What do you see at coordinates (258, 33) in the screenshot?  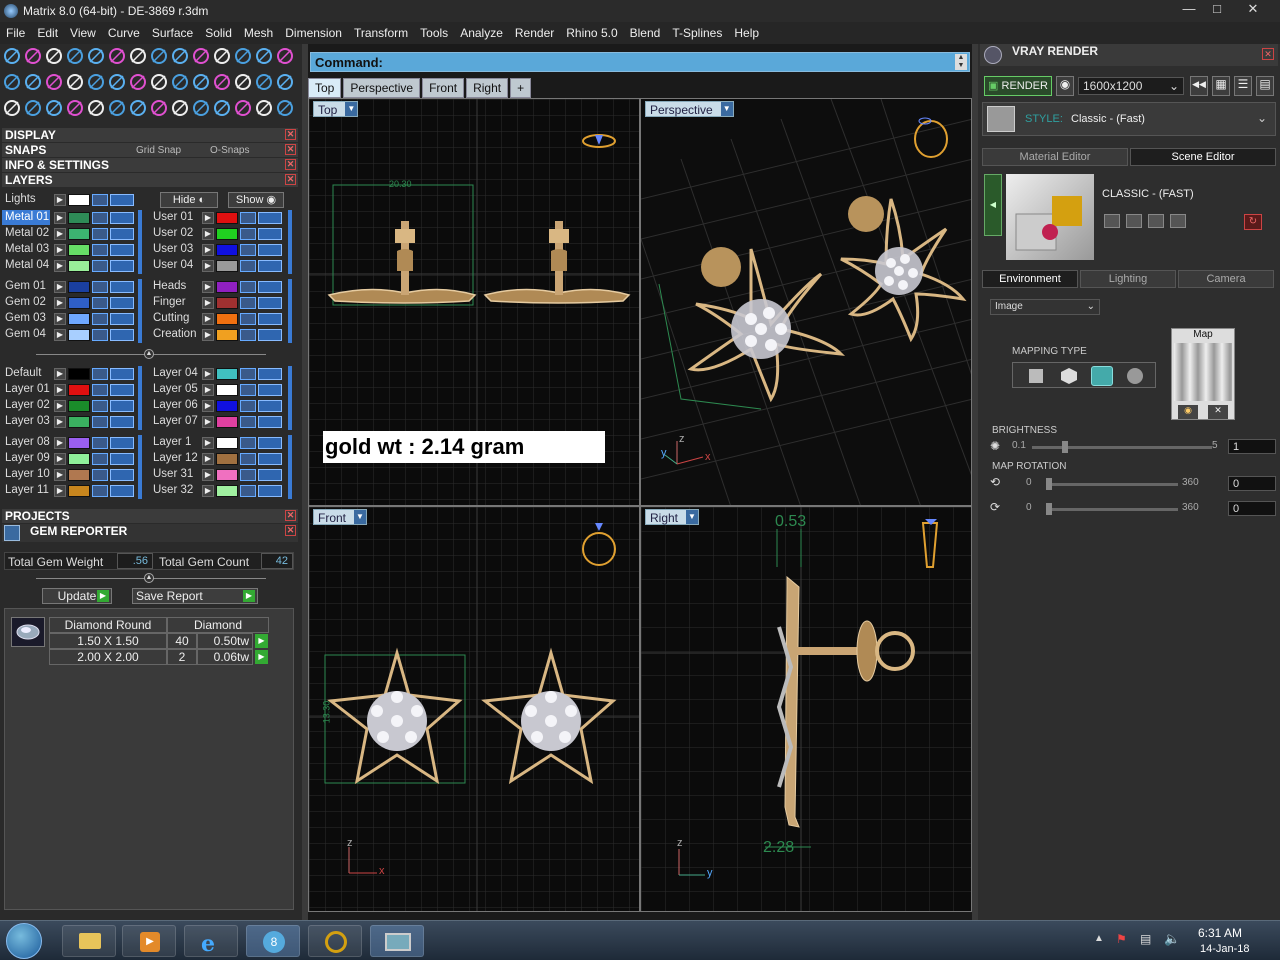 I see `menu-mesh: Mesh` at bounding box center [258, 33].